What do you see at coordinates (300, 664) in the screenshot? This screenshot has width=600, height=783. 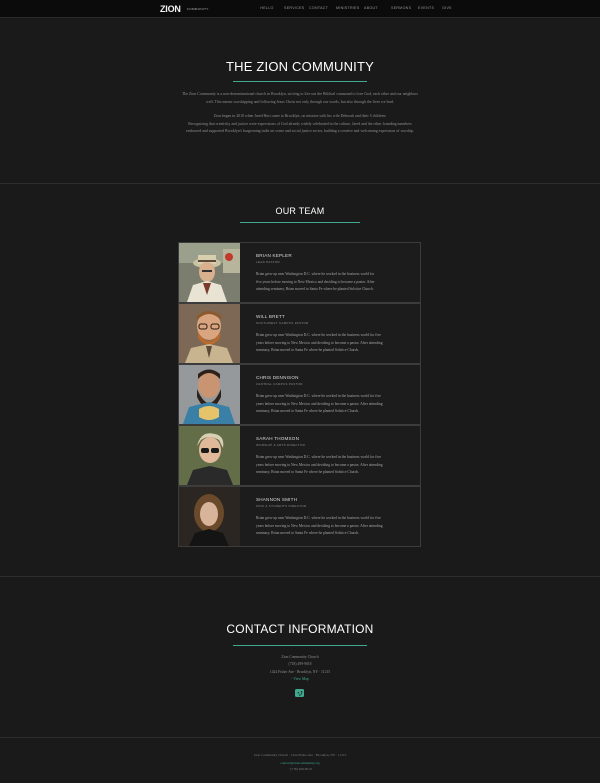 I see `contact-phone: (718) 499-9018` at bounding box center [300, 664].